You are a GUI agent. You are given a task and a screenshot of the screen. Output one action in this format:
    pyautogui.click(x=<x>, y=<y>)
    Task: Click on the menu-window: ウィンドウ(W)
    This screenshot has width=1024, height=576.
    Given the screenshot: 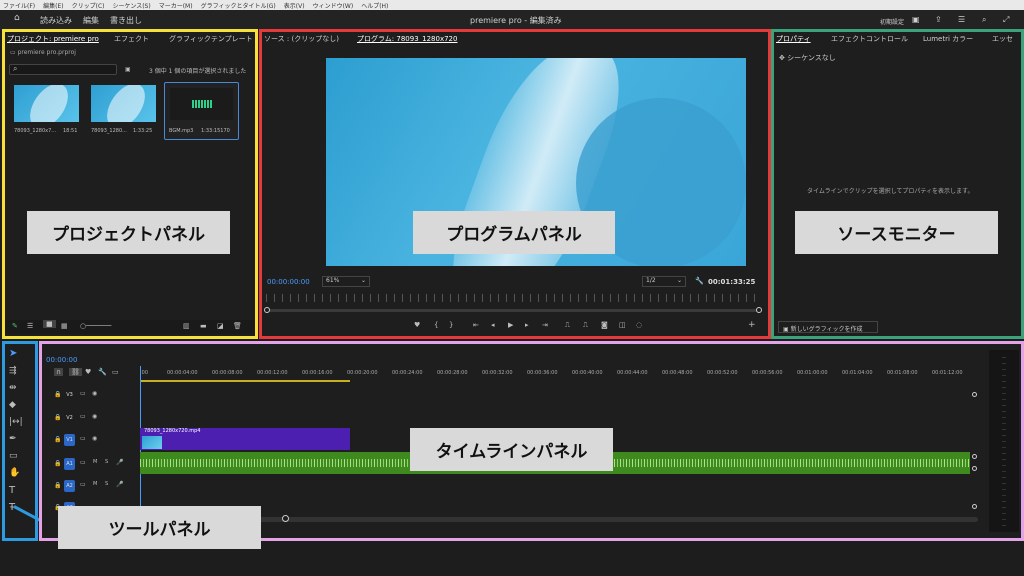 What is the action you would take?
    pyautogui.click(x=333, y=5)
    